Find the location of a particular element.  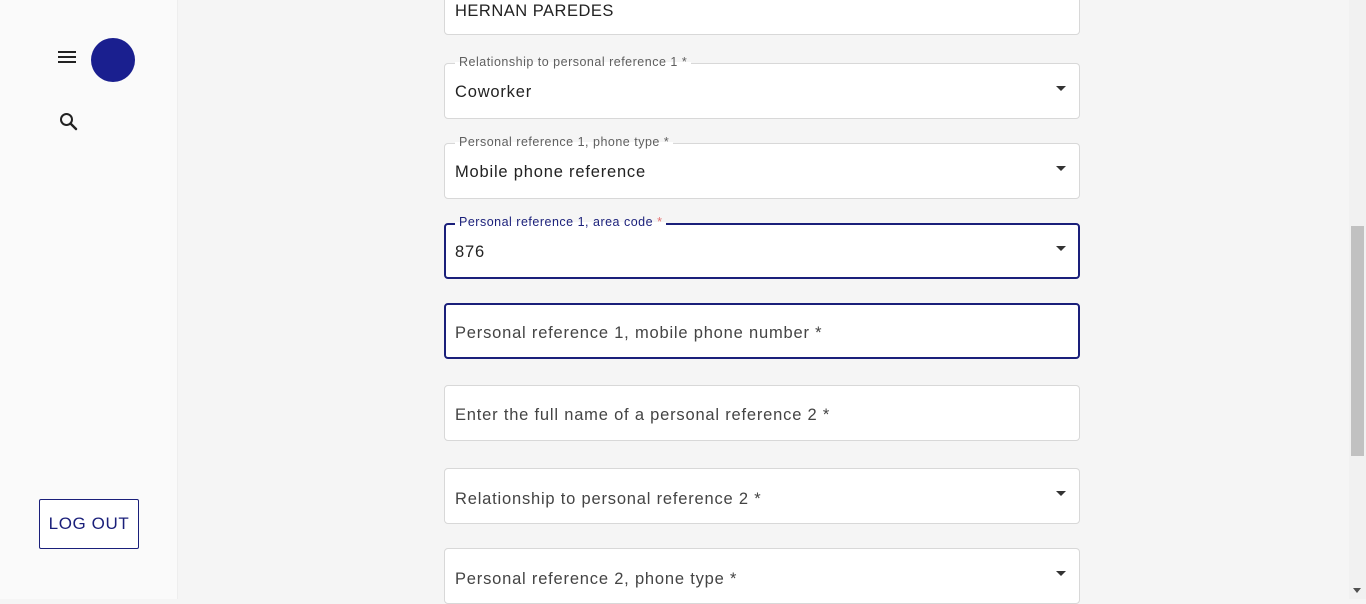

reference-1-relationship-label: Relationship to personal reference 1 * is located at coordinates (573, 62).